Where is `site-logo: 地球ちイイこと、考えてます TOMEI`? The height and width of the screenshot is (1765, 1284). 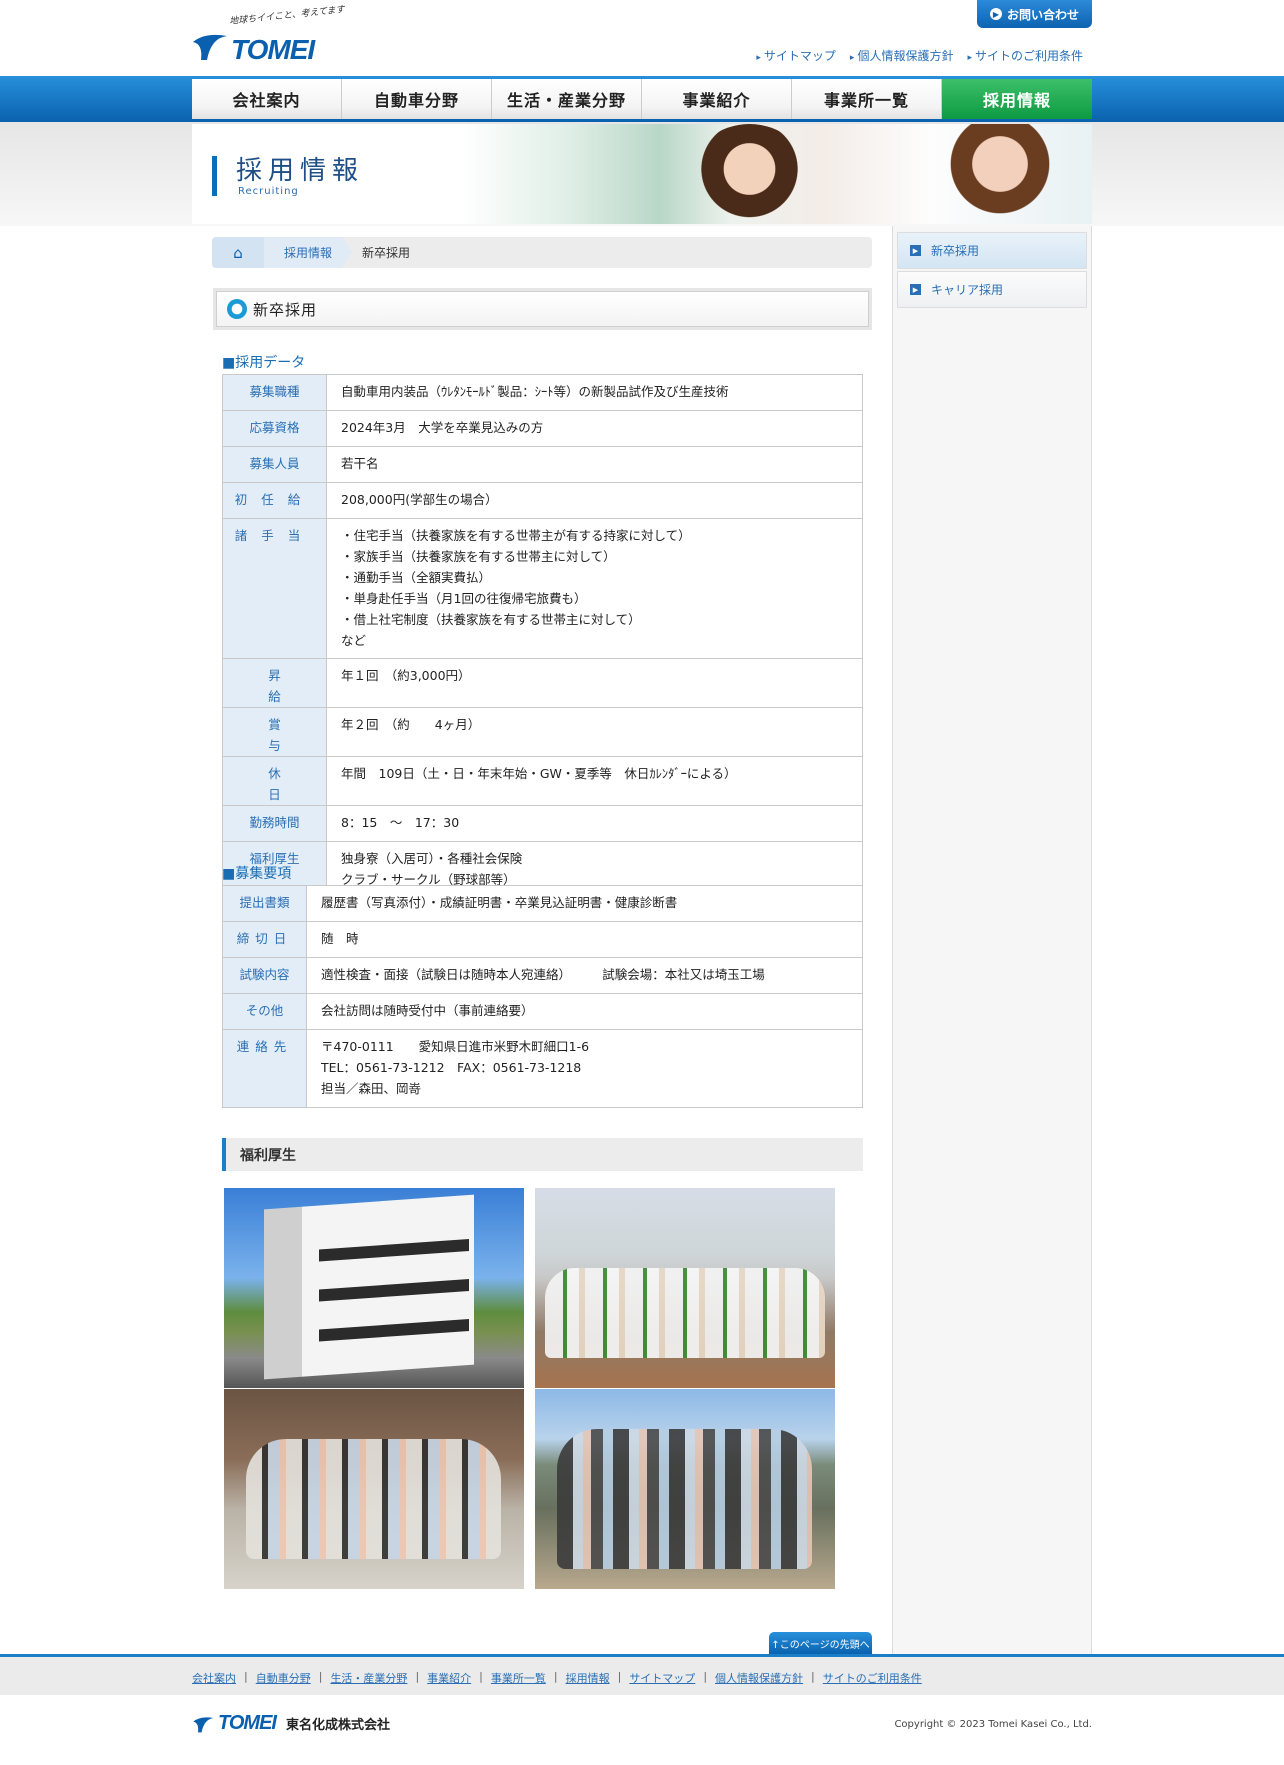
site-logo: 地球ちイイこと、考えてます TOMEI is located at coordinates (268, 35).